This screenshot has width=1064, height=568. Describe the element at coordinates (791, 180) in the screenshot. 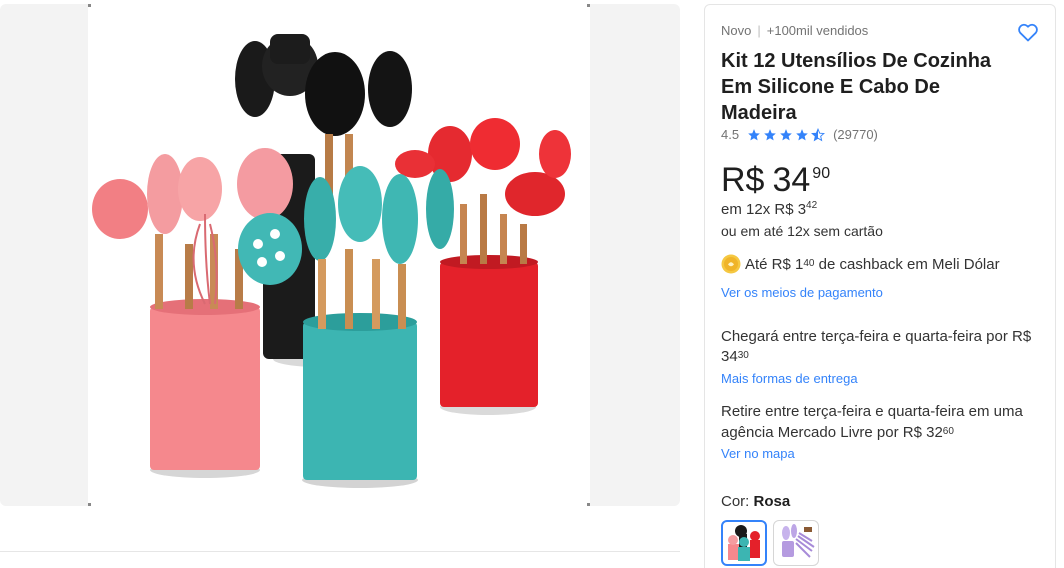

I see `price-integer: 34` at that location.